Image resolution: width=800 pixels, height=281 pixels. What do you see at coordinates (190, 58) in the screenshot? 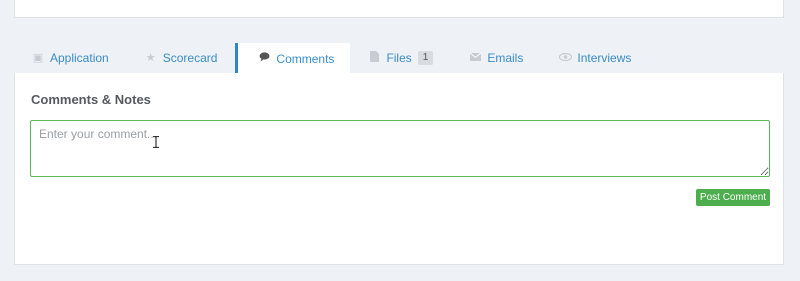
I see `tab-label: Scorecard` at bounding box center [190, 58].